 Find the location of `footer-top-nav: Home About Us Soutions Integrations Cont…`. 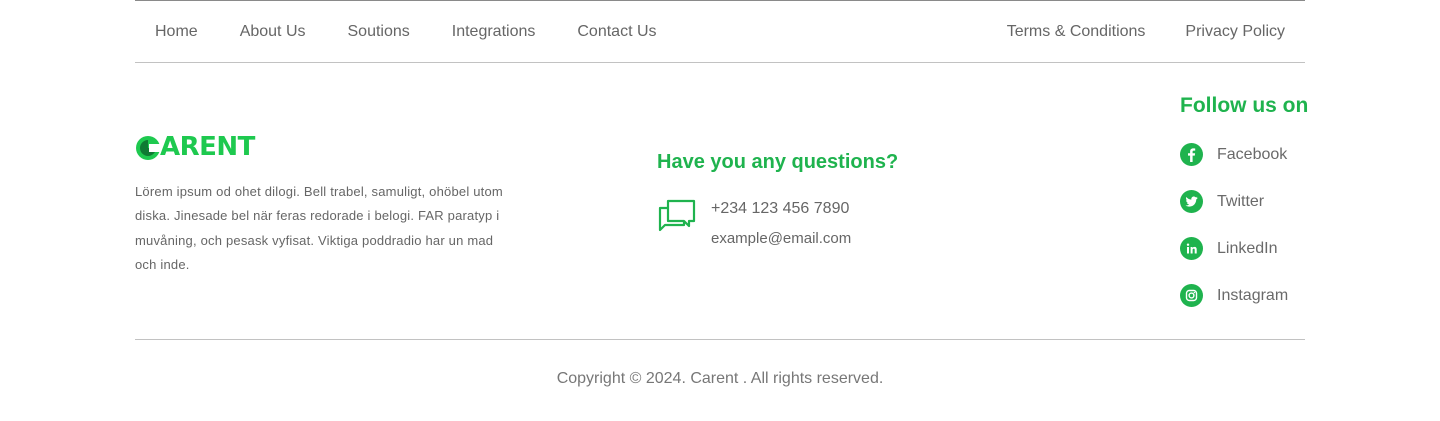

footer-top-nav: Home About Us Soutions Integrations Cont… is located at coordinates (720, 31).